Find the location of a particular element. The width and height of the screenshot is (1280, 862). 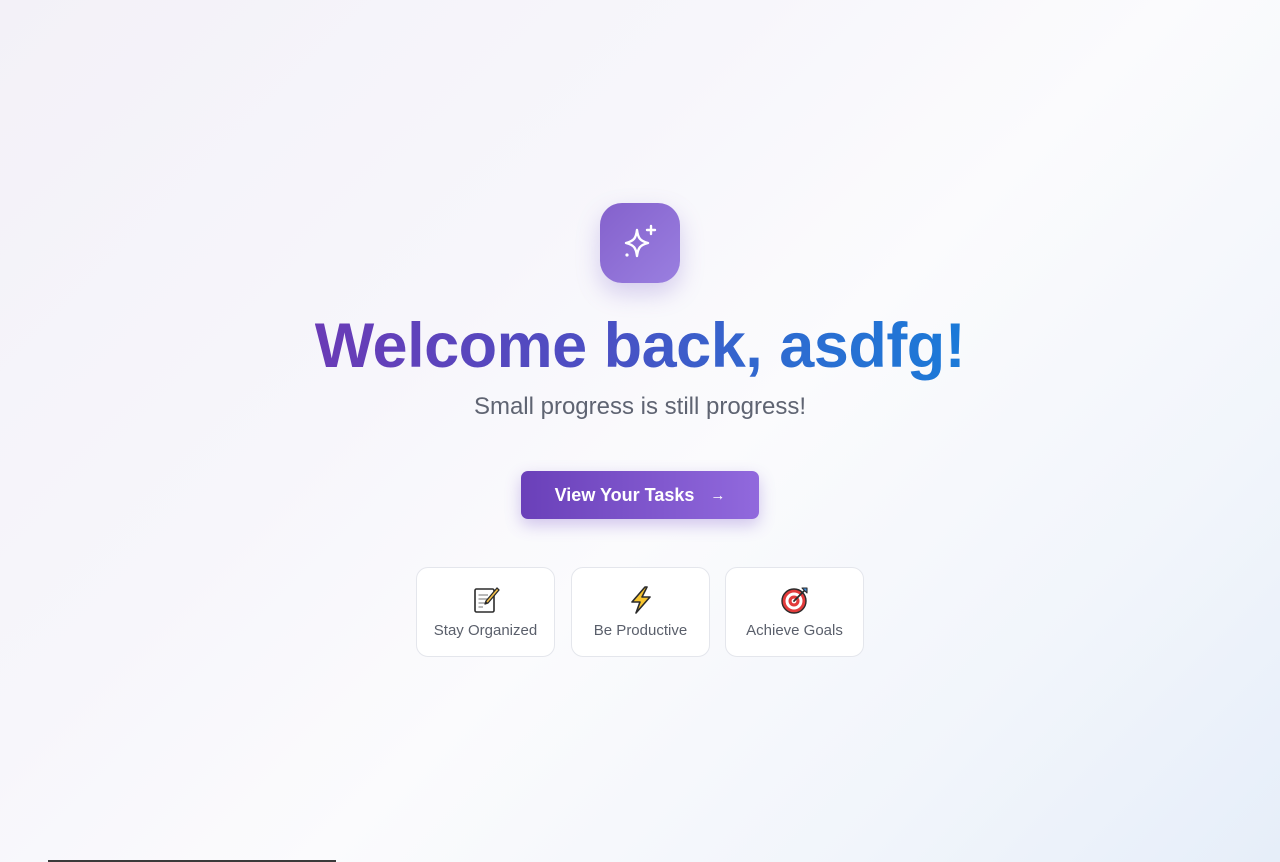

view-tasks-button: View Your Tasks → is located at coordinates (640, 495).